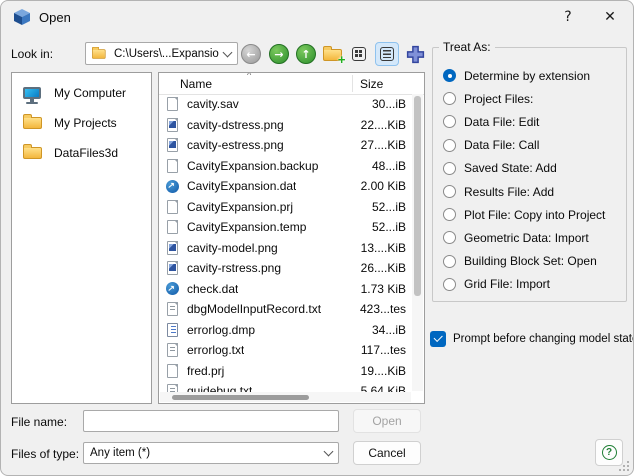 Image resolution: width=634 pixels, height=476 pixels. I want to click on file-row: CavityExpansion.prj 52...iB, so click(285, 207).